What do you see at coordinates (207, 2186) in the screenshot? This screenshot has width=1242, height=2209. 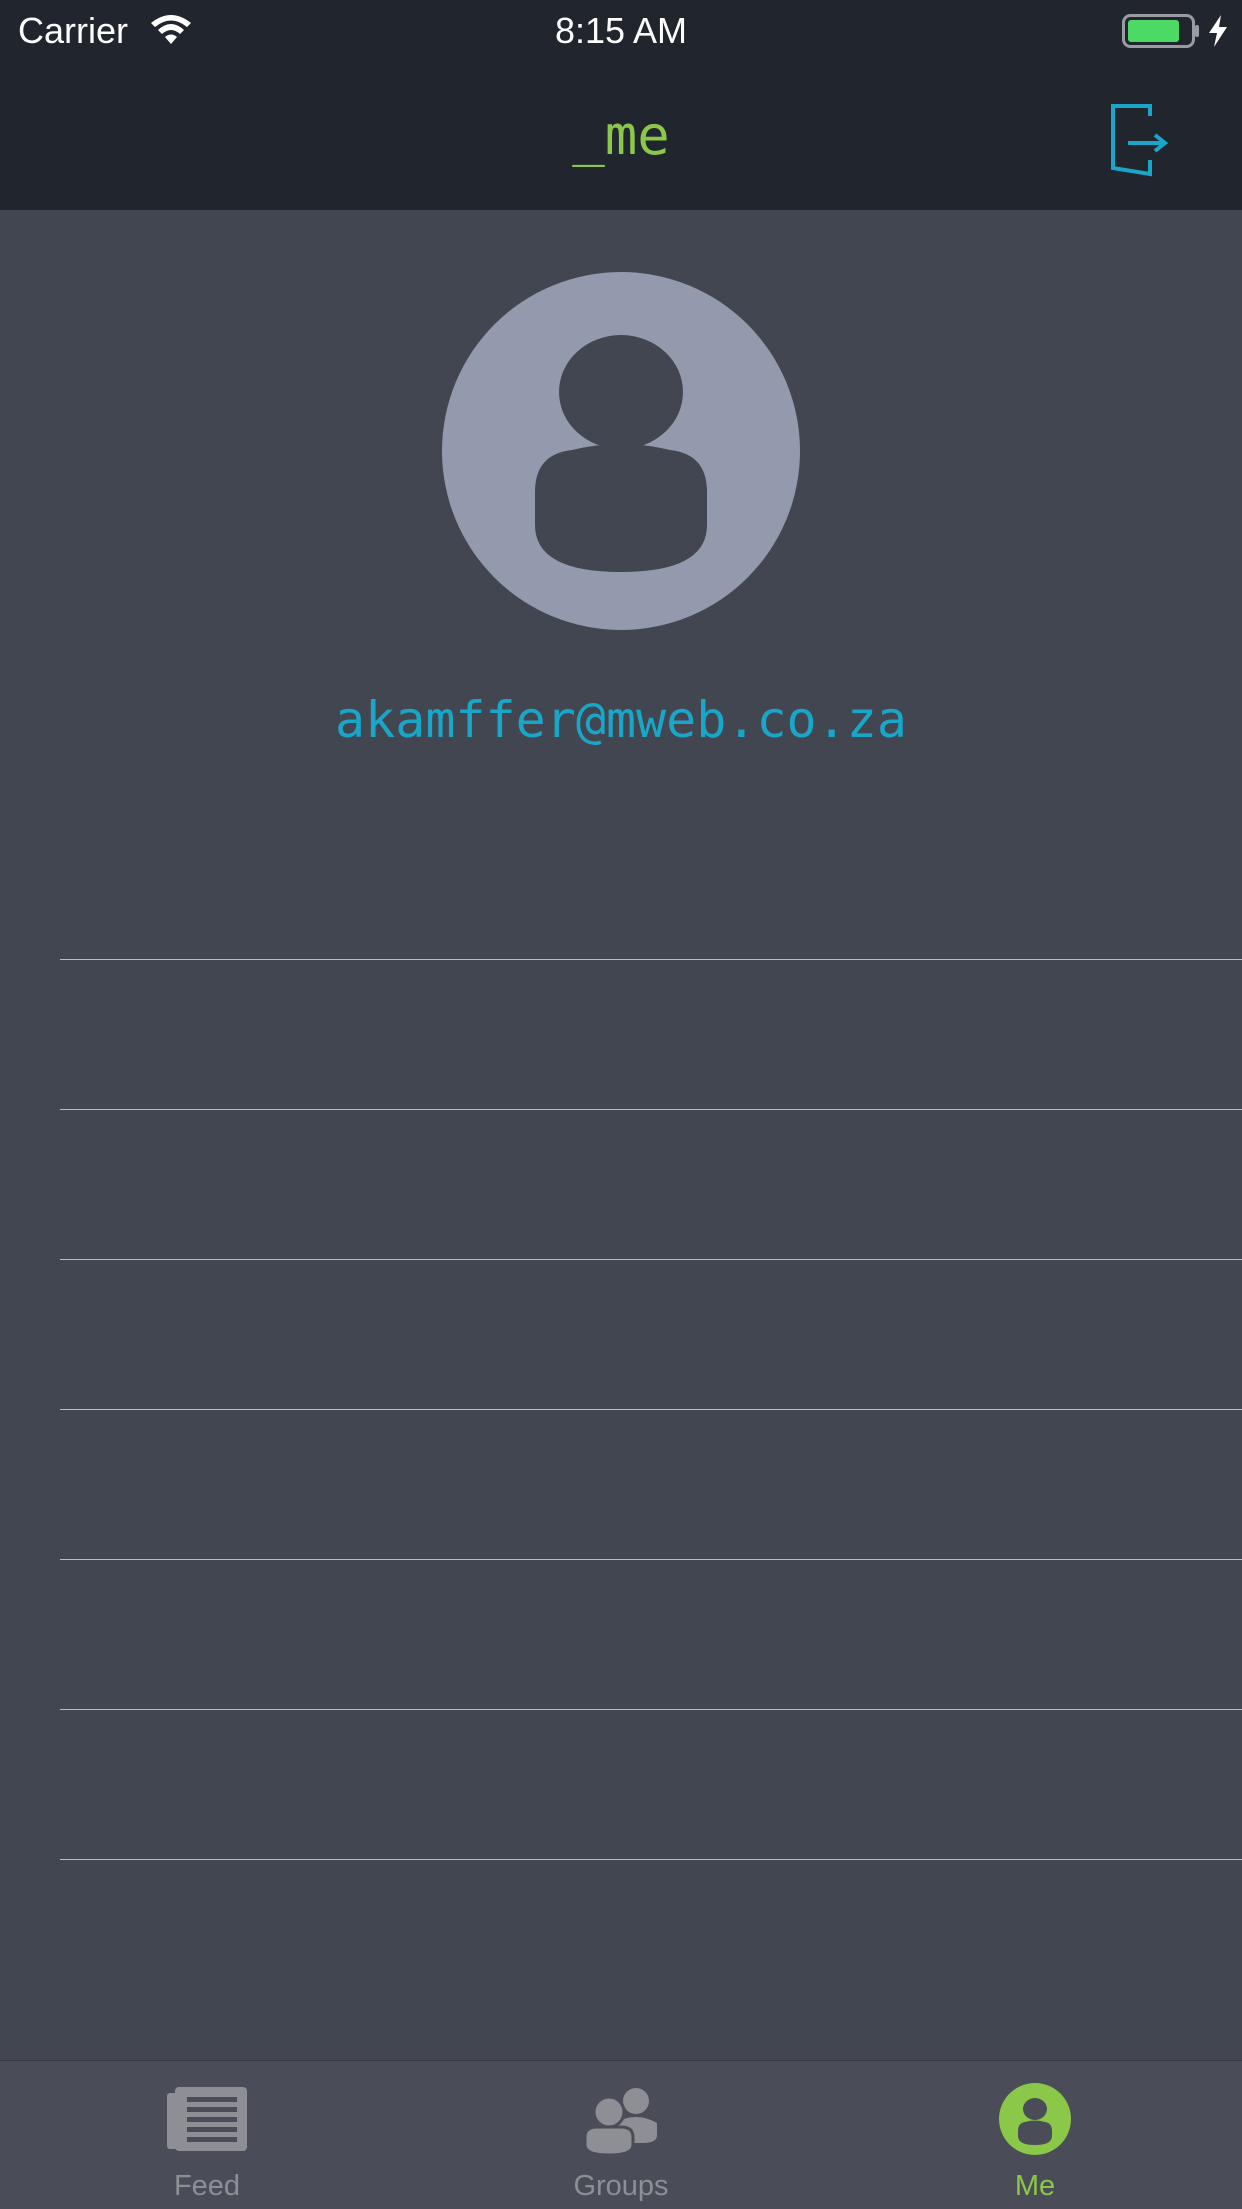 I see `tab-label: Feed` at bounding box center [207, 2186].